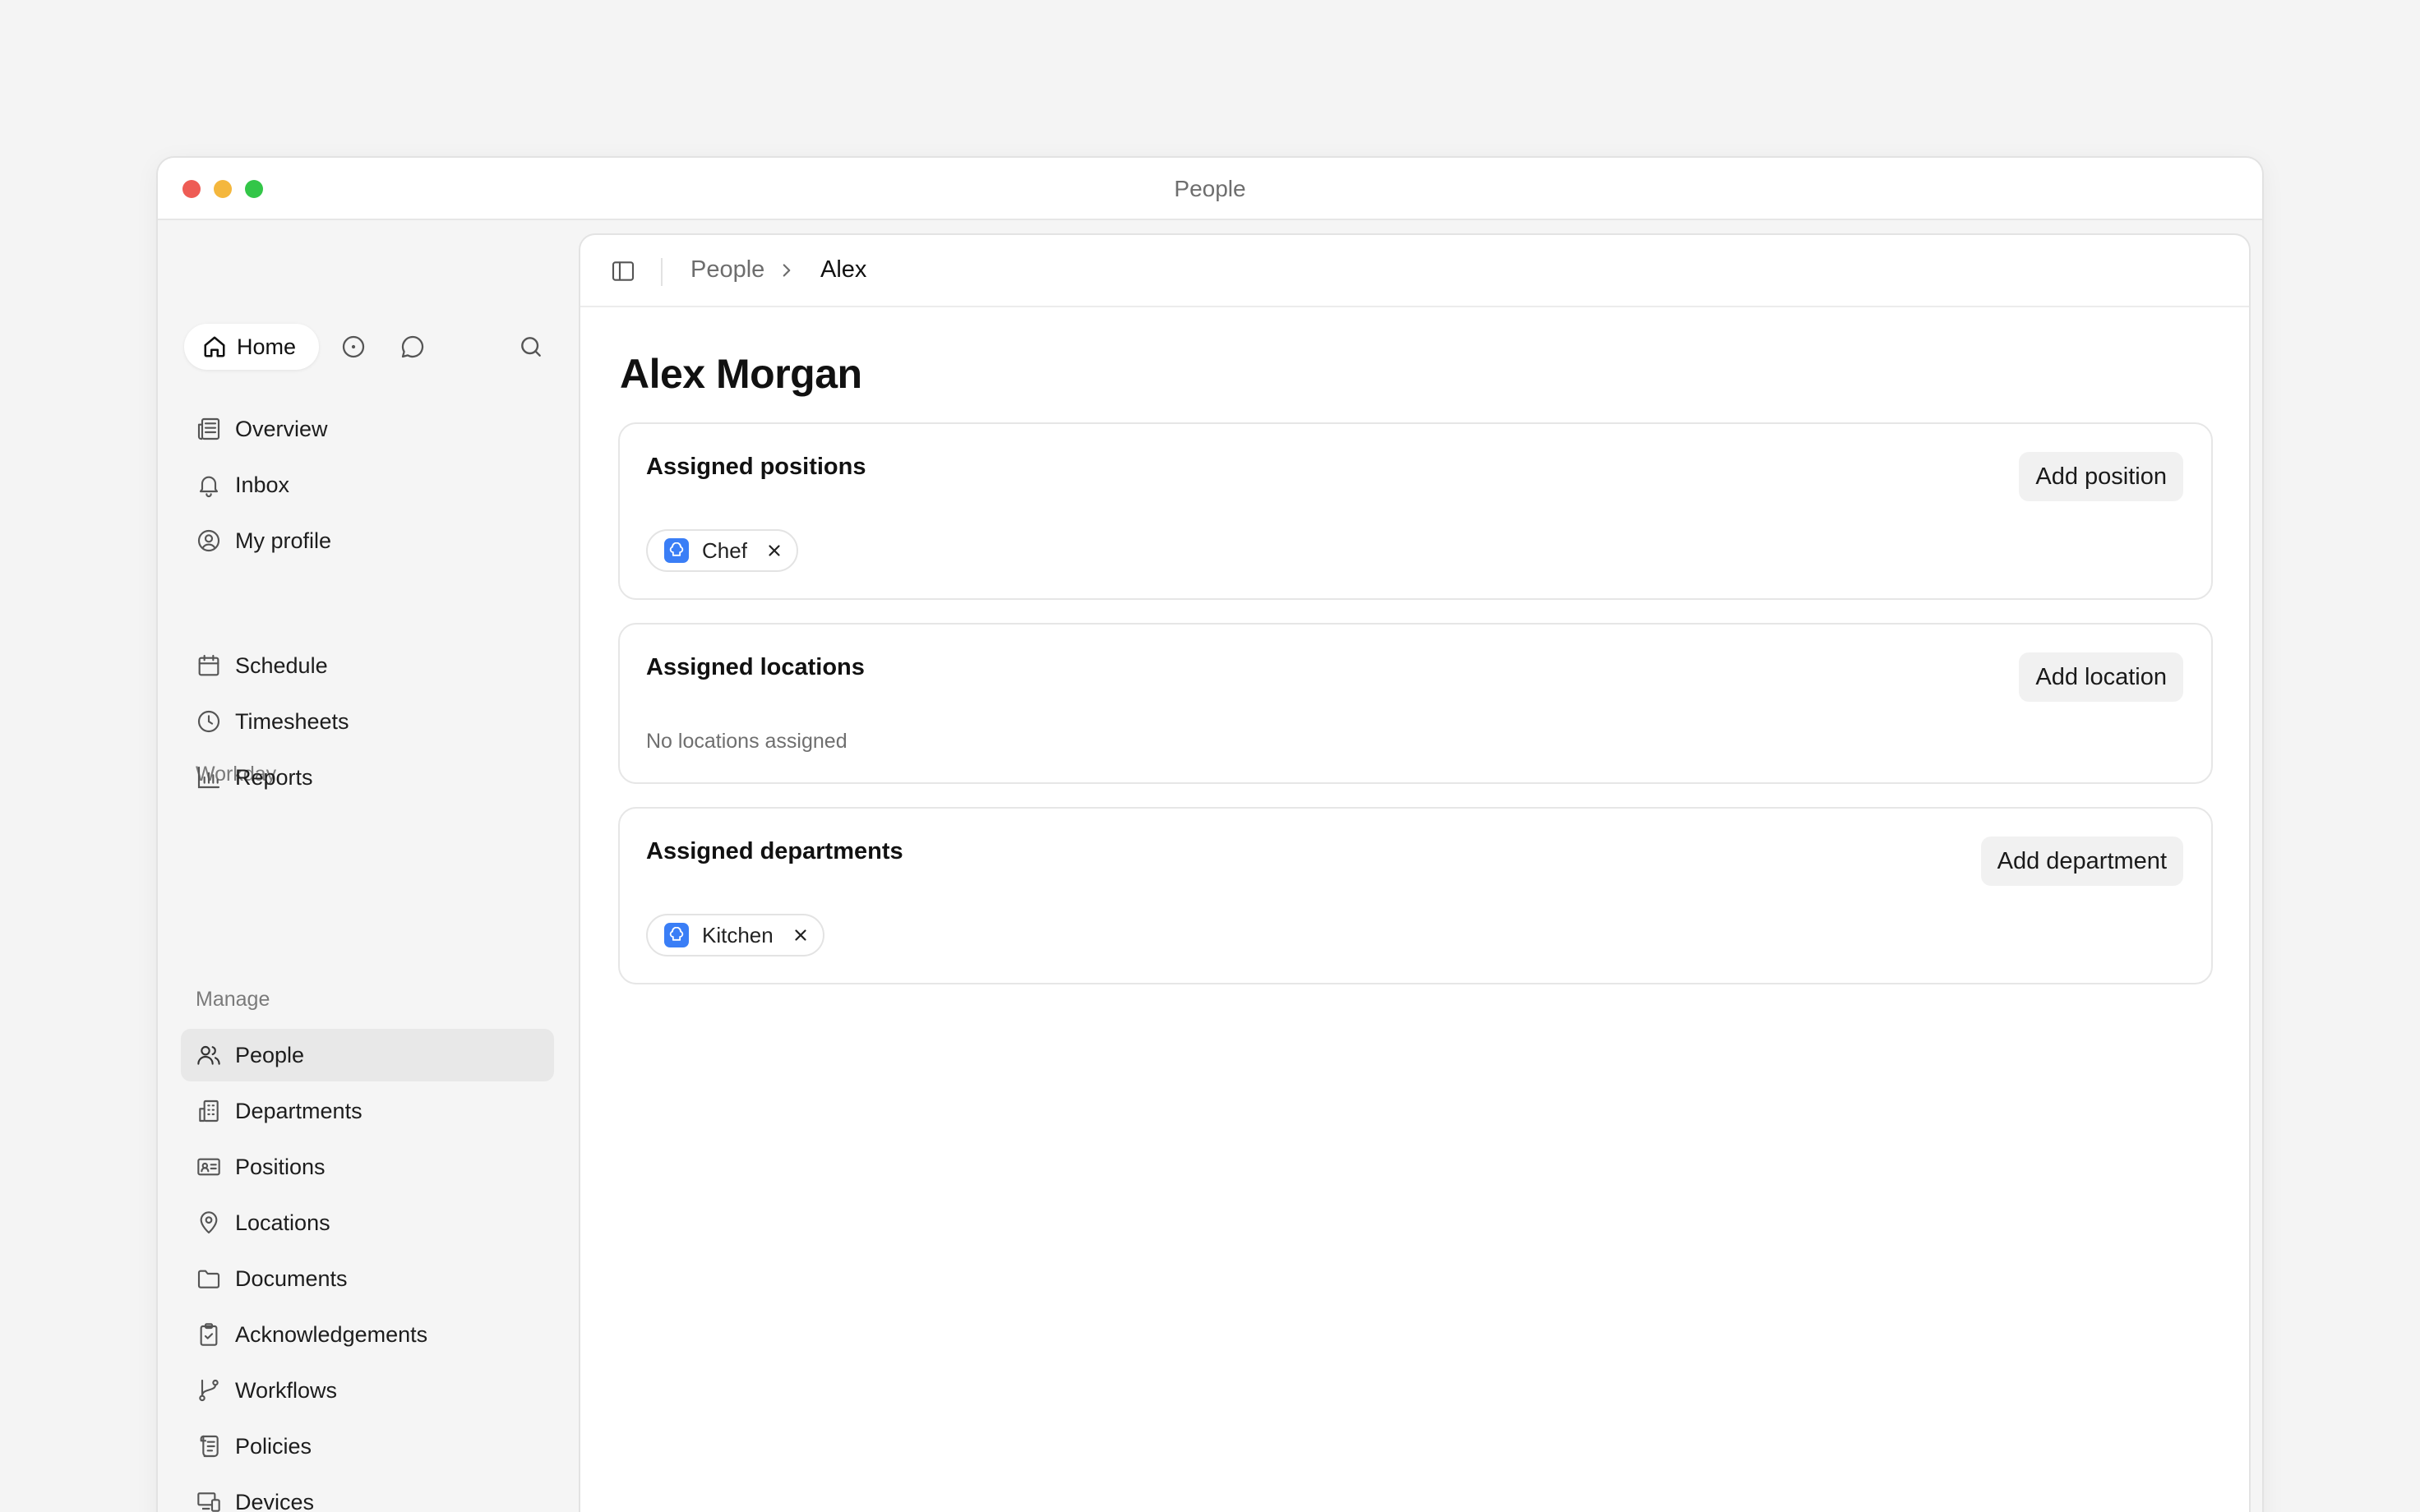 The height and width of the screenshot is (1512, 2420). Describe the element at coordinates (275, 1501) in the screenshot. I see `sidebar-item-label: Devices` at that location.